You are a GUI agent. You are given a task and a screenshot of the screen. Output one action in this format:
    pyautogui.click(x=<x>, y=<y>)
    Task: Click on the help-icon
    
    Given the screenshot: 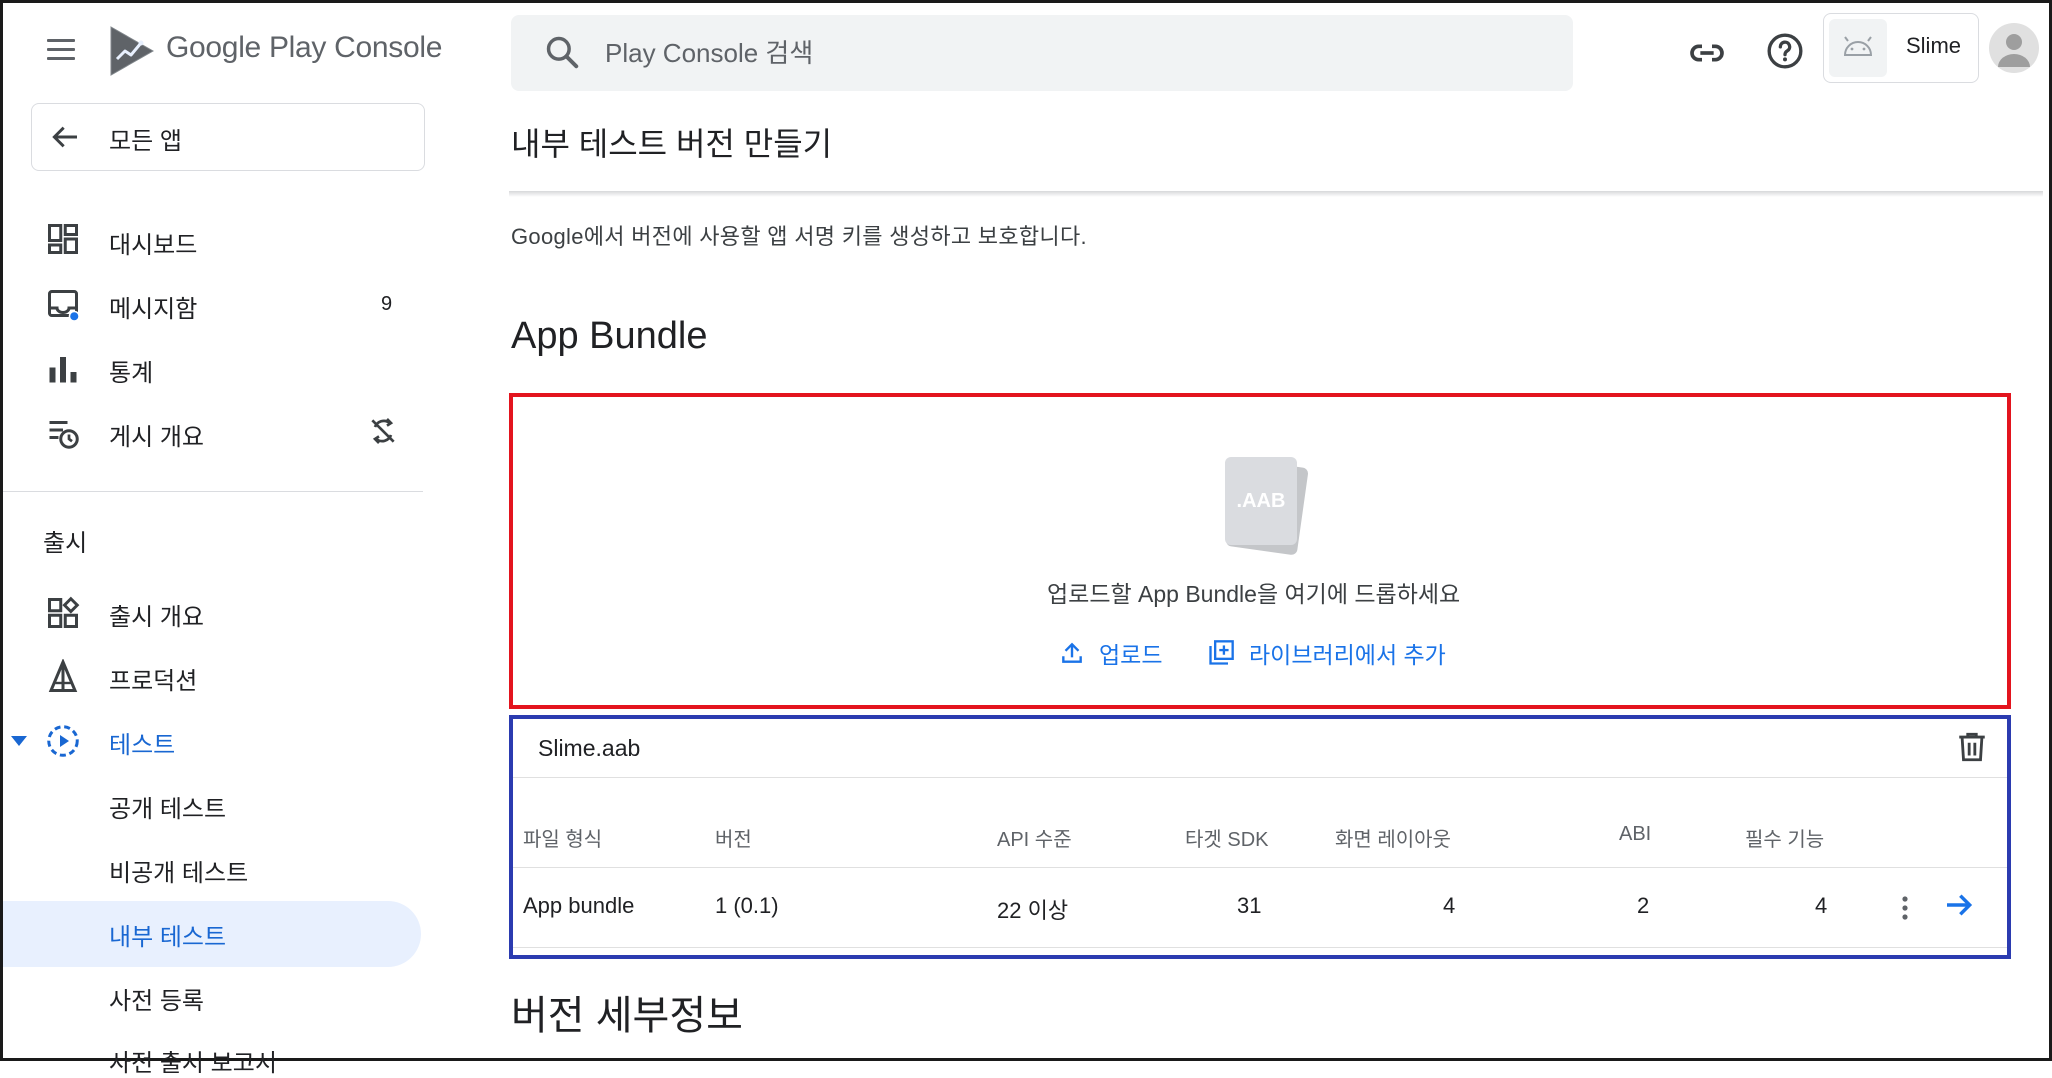 What is the action you would take?
    pyautogui.click(x=1785, y=51)
    